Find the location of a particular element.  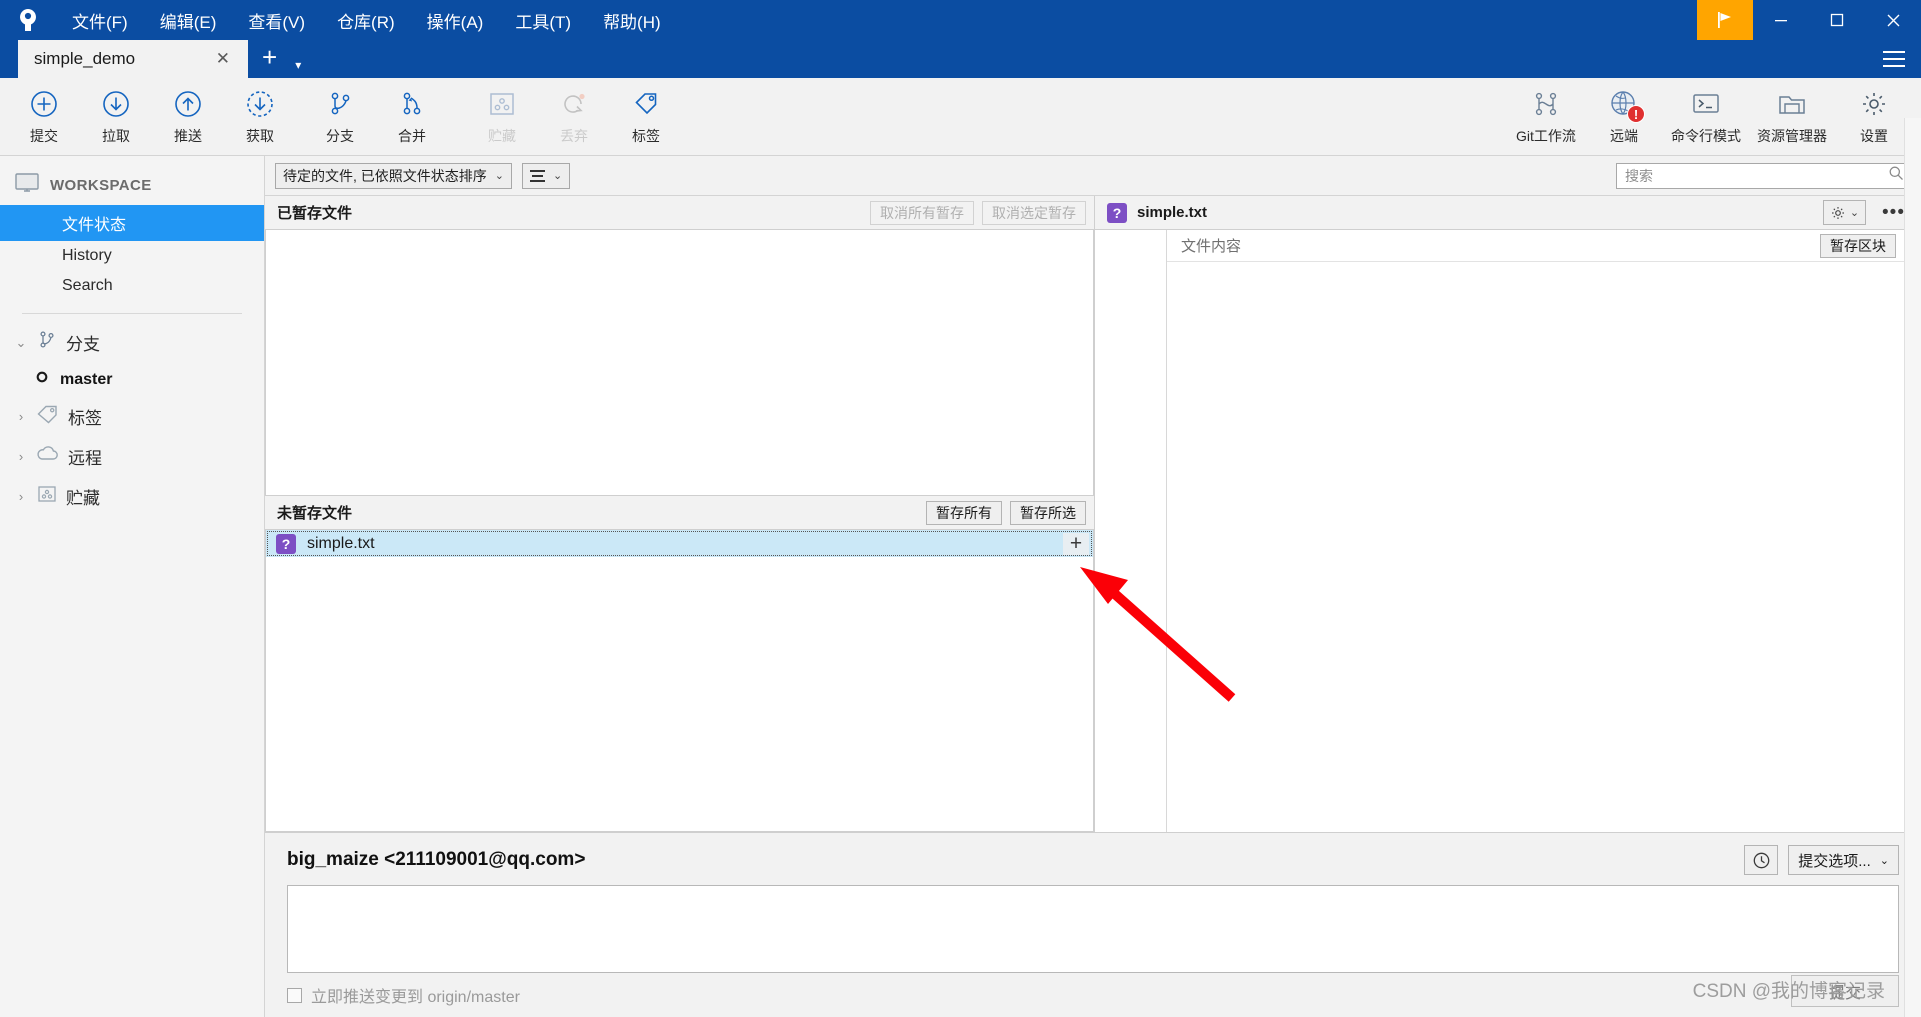

tab-simple-demo: simple_demo ✕ is located at coordinates (133, 59).